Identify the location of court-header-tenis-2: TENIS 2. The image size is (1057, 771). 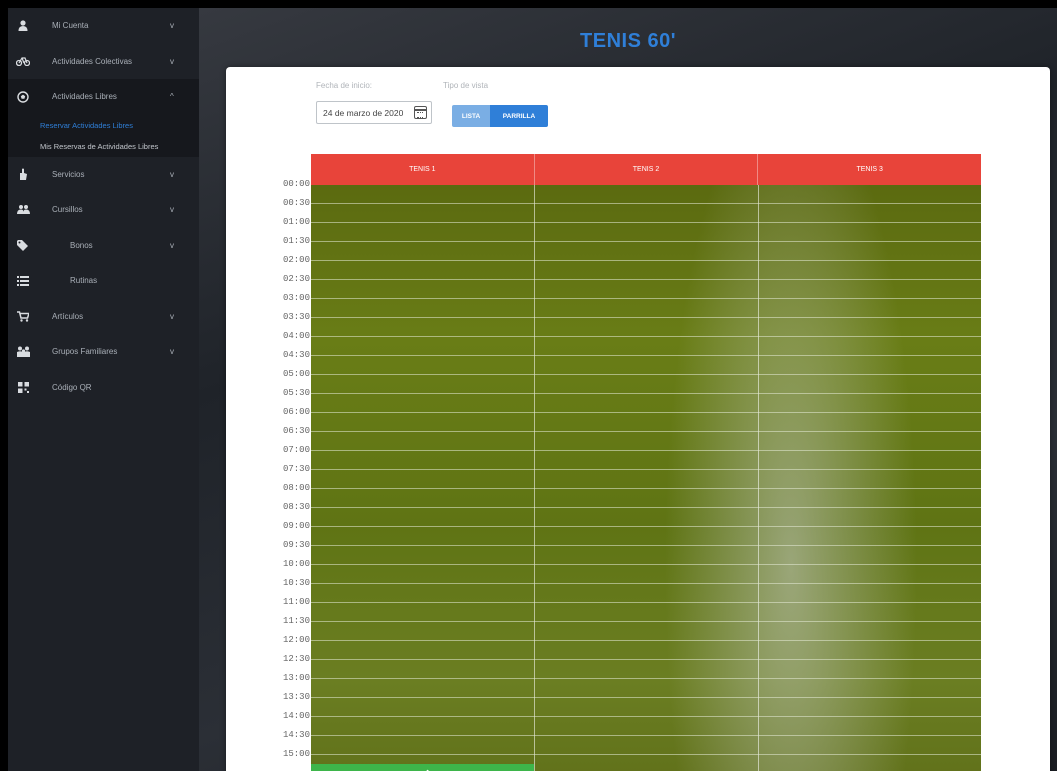
(646, 169).